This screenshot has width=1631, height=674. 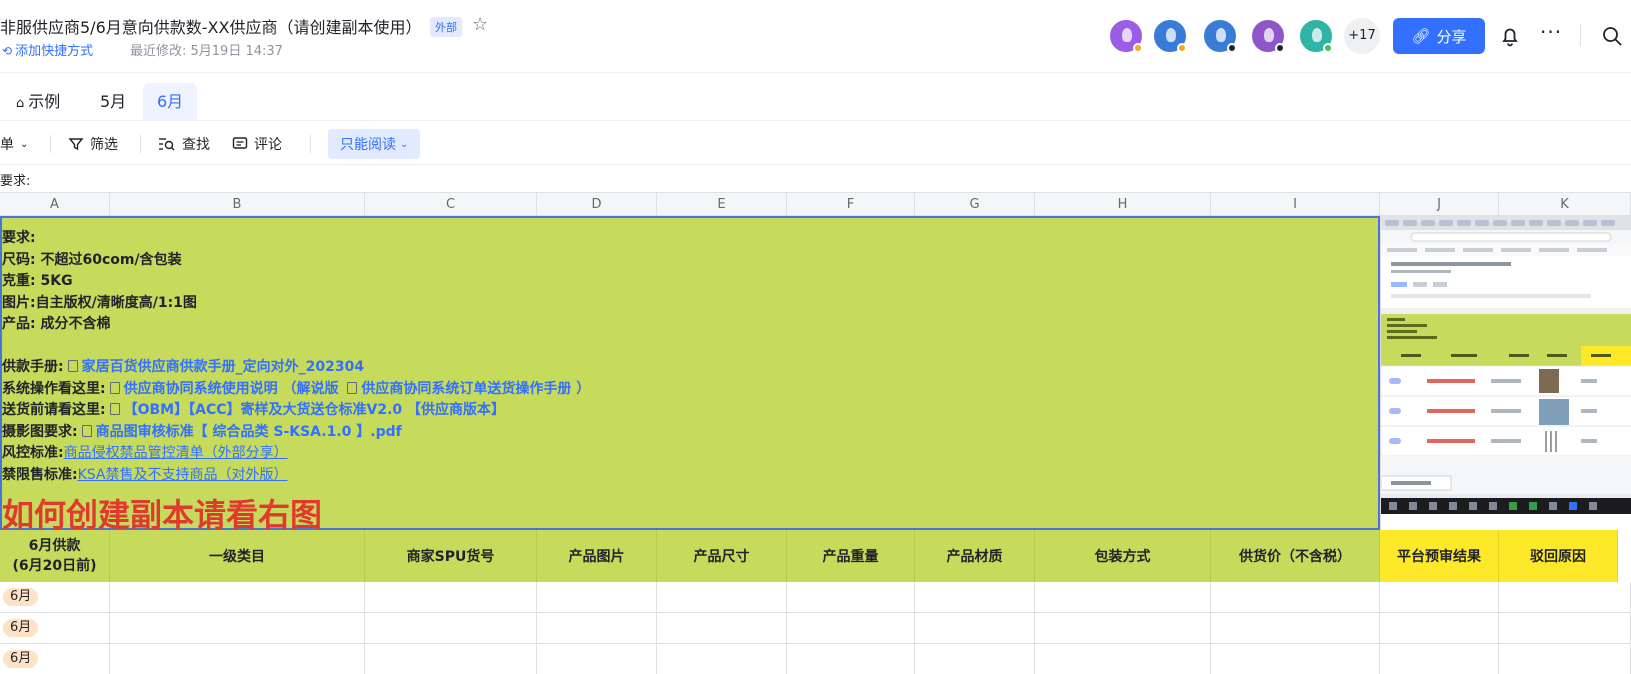 I want to click on header-cell-size: 产品尺寸, so click(x=722, y=556).